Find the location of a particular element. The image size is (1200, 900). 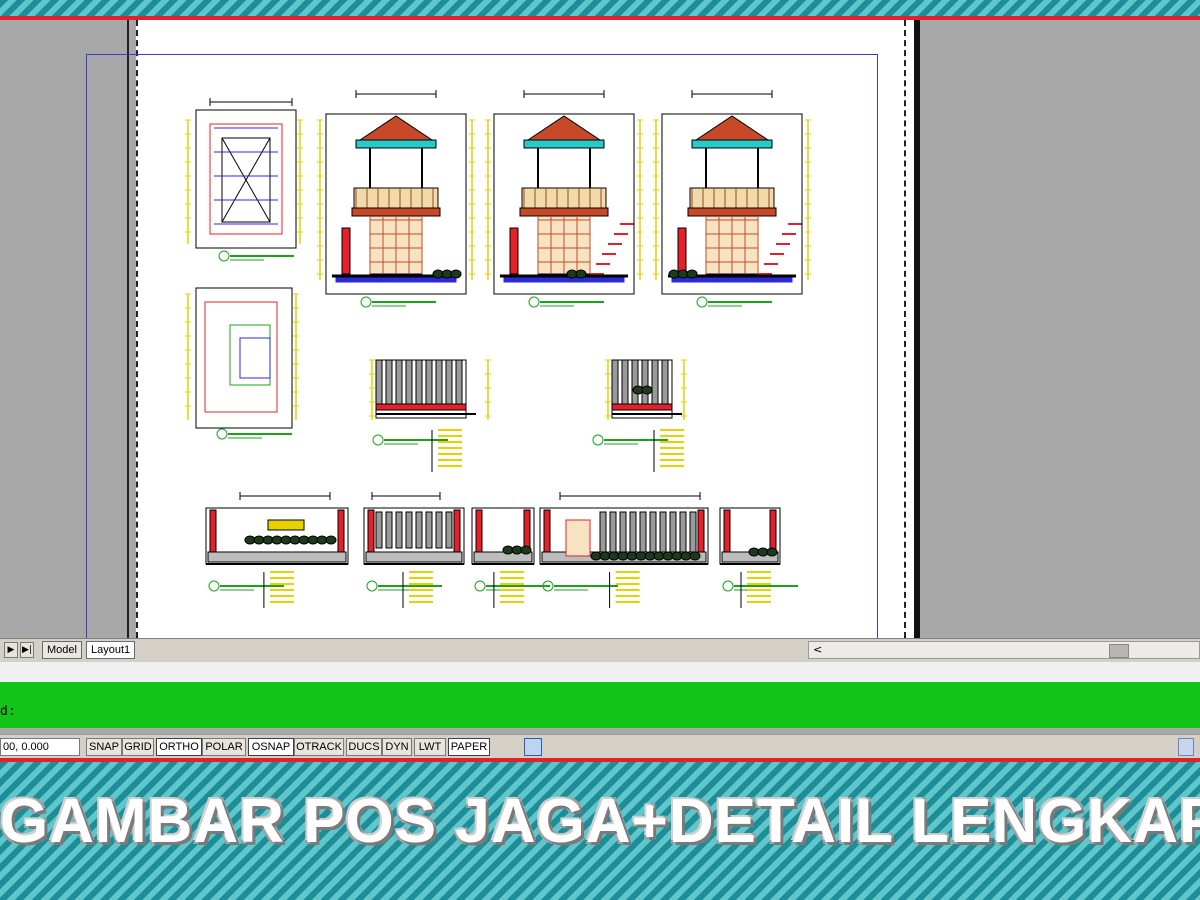

scroll-thumb is located at coordinates (1119, 651).